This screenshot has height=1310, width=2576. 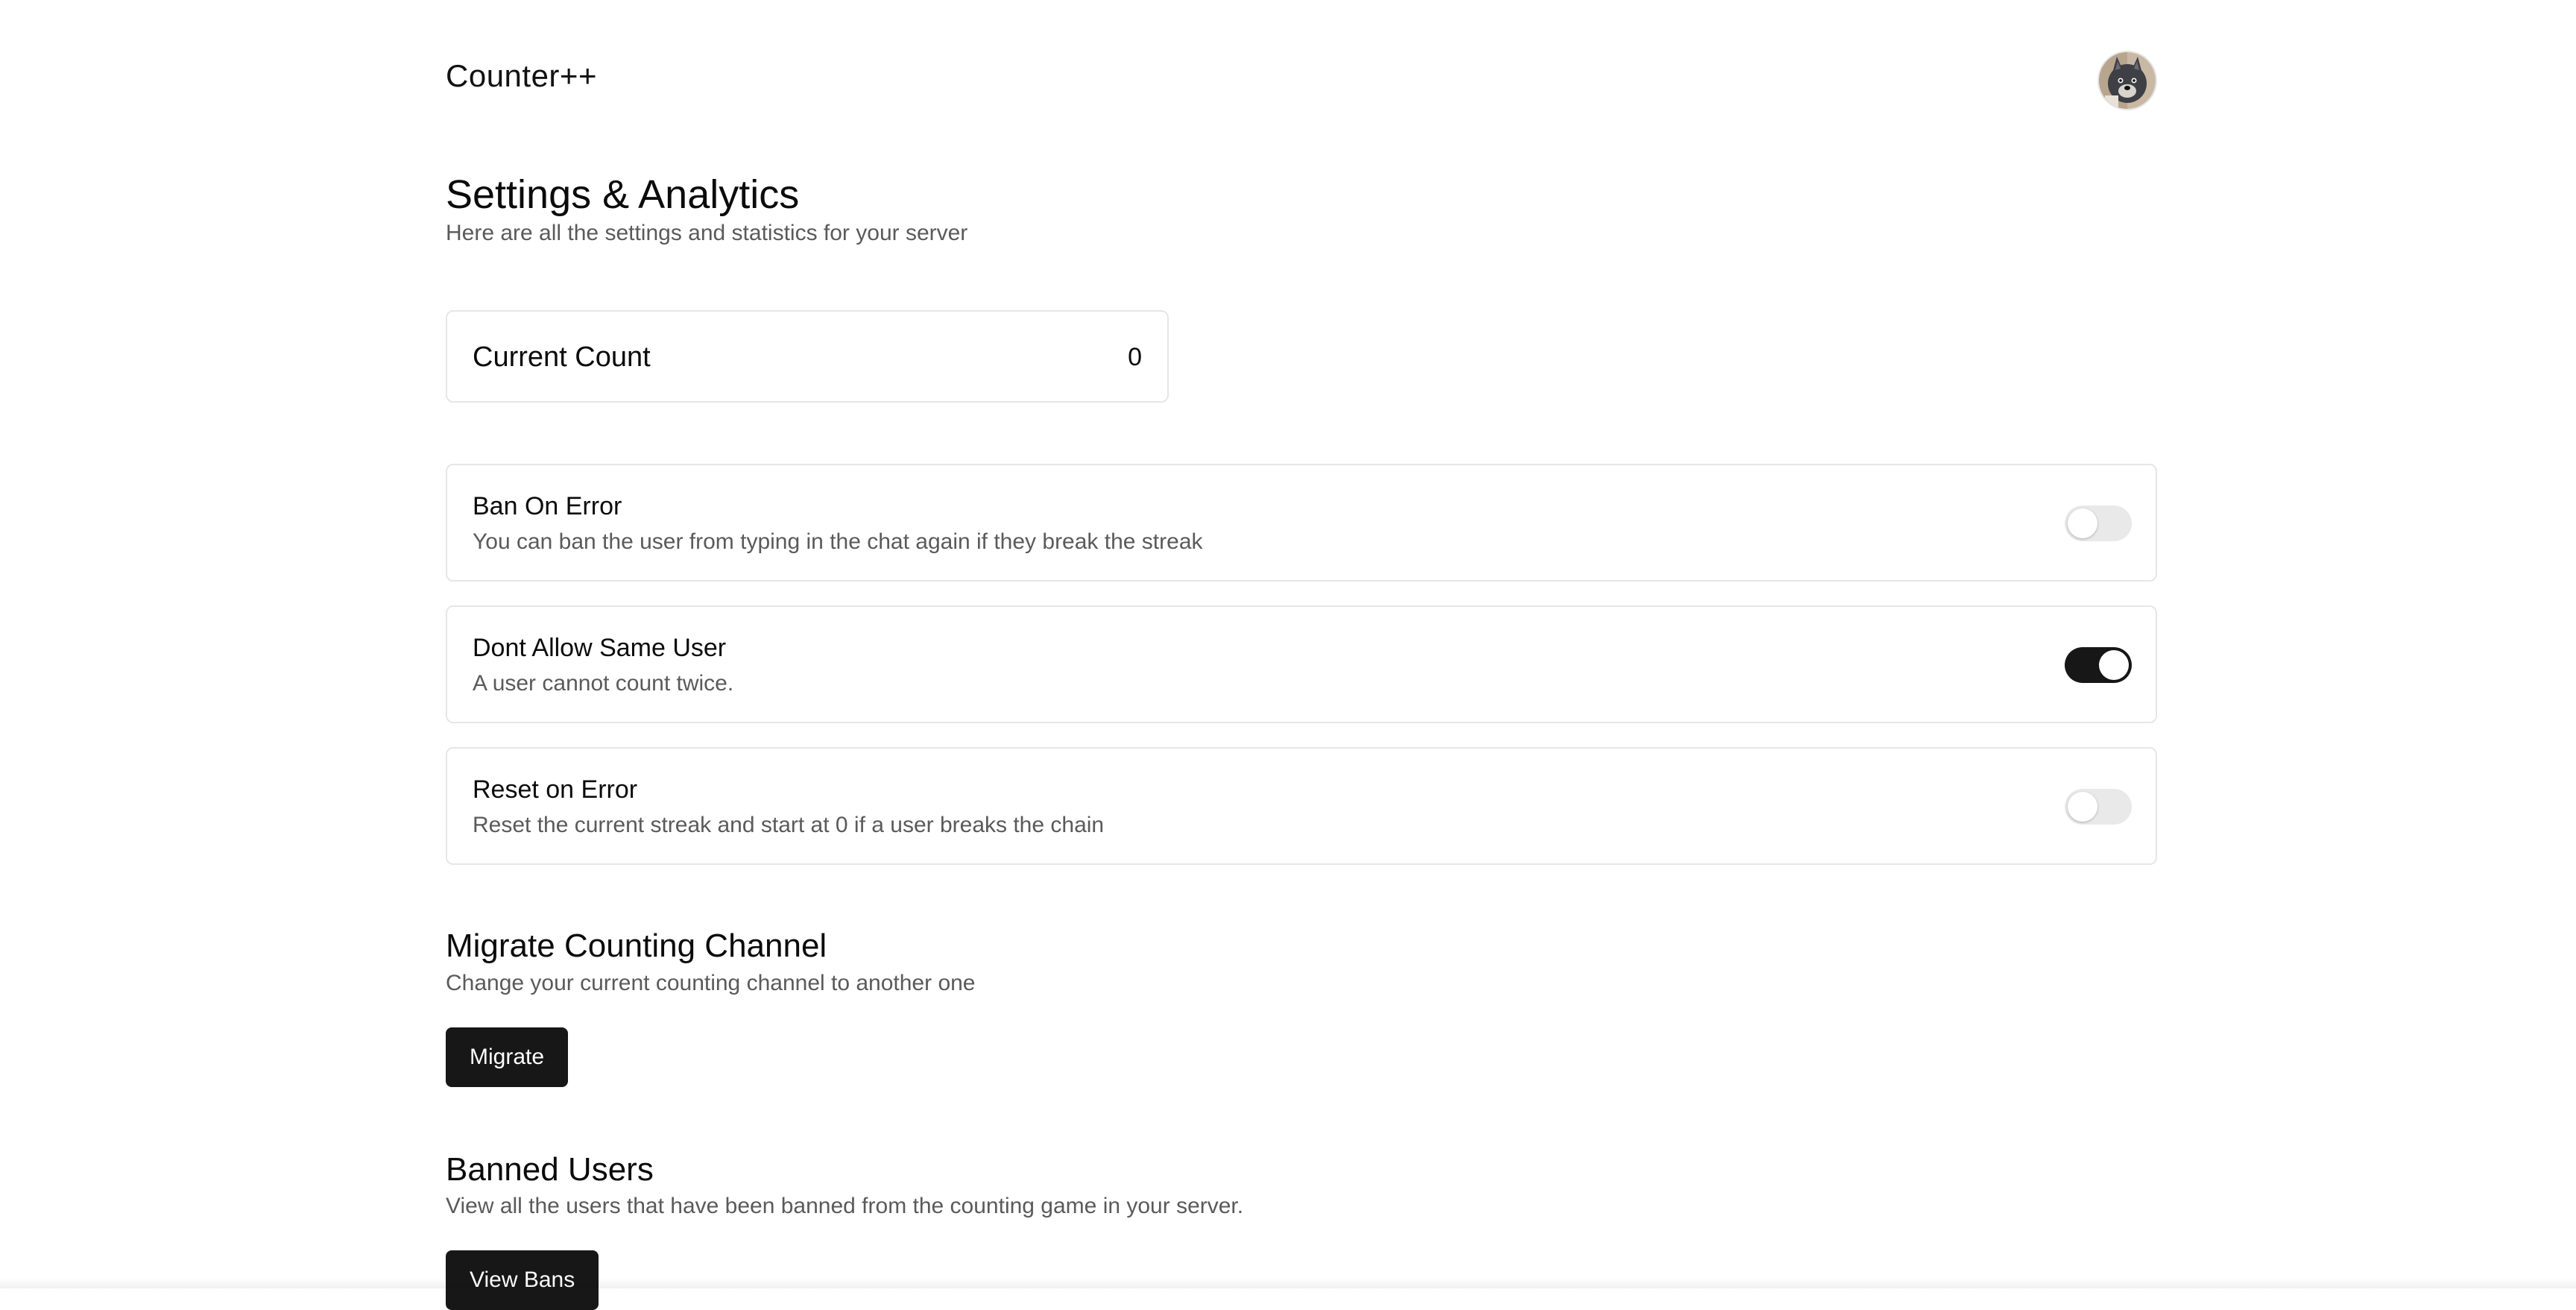 I want to click on current-count-value: 0, so click(x=1135, y=357).